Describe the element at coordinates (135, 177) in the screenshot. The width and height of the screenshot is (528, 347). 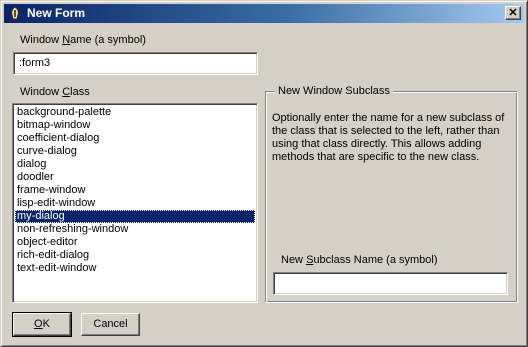
I see `list-item: doodler` at that location.